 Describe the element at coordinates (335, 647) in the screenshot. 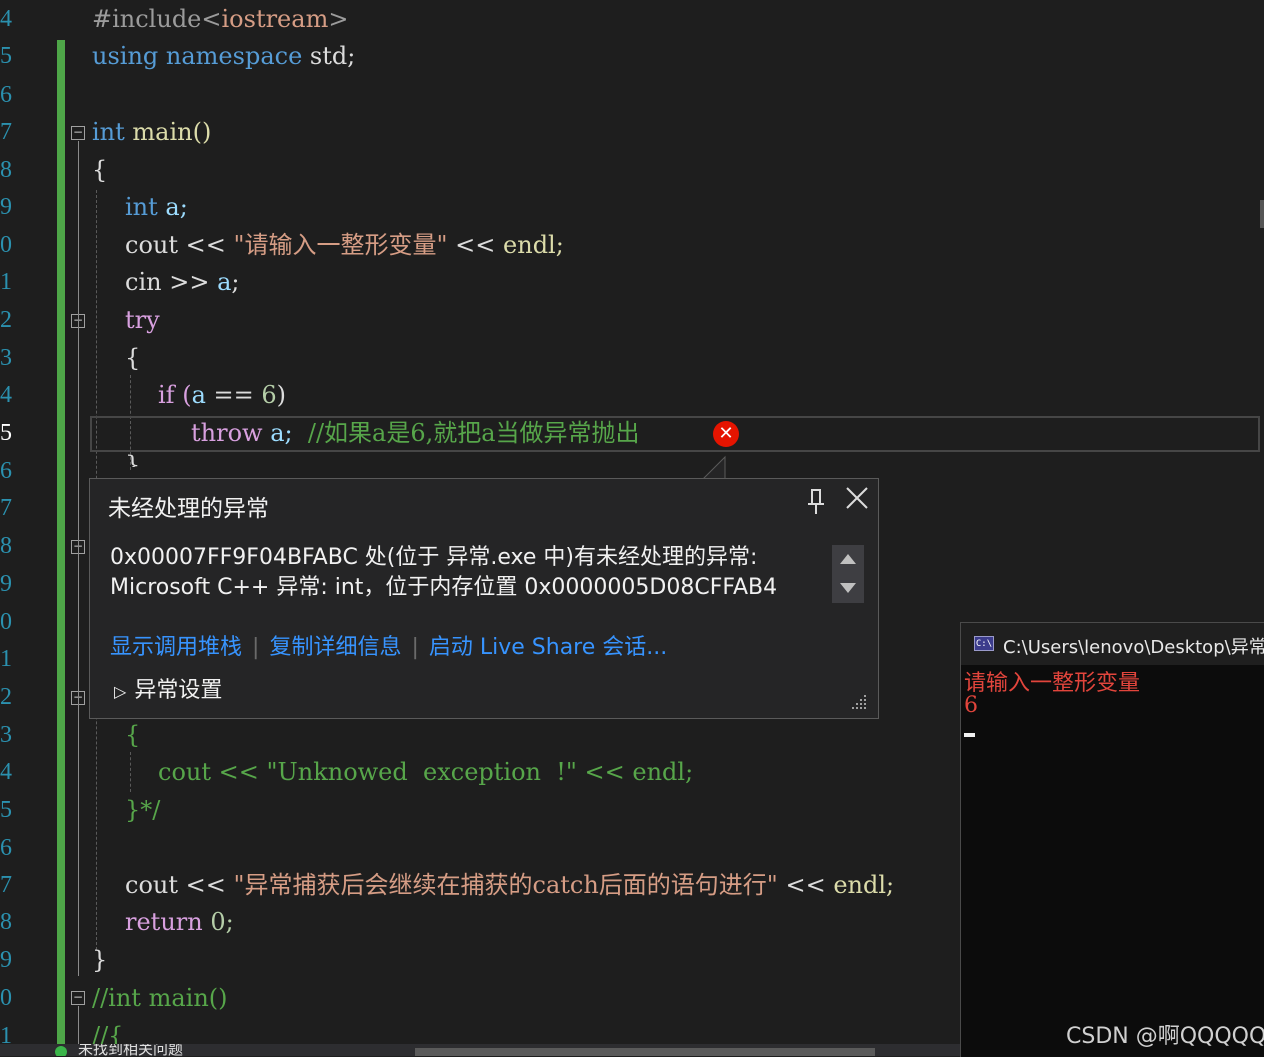

I see `copy-details-link: 复制详细信息` at that location.